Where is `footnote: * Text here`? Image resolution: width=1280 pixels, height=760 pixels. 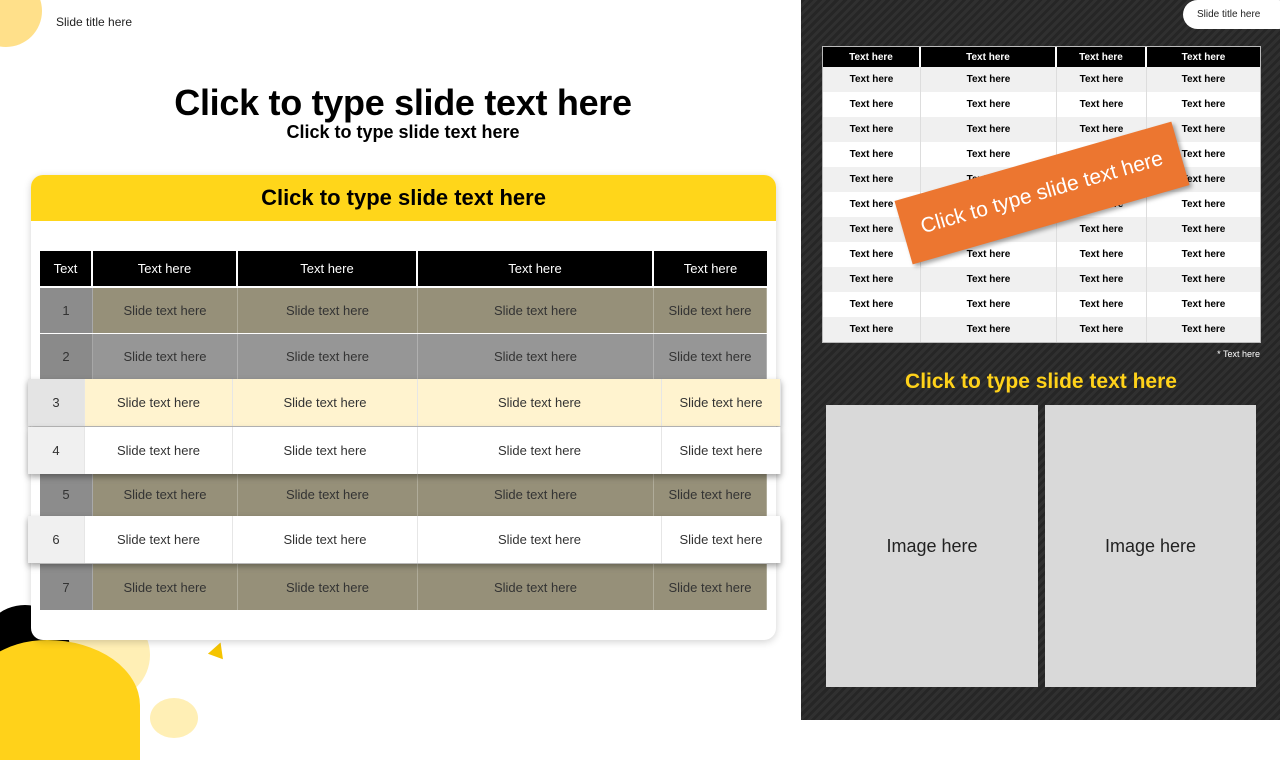 footnote: * Text here is located at coordinates (1210, 354).